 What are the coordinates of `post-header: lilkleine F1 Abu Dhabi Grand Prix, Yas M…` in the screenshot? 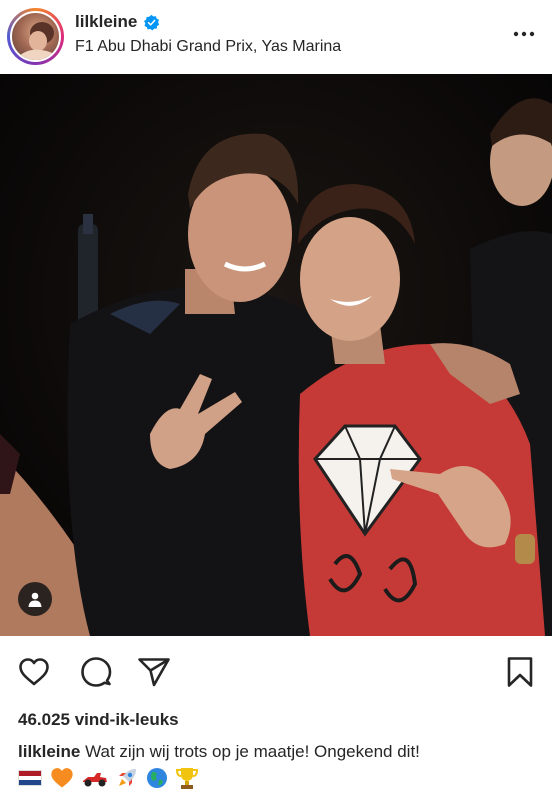 It's located at (276, 36).